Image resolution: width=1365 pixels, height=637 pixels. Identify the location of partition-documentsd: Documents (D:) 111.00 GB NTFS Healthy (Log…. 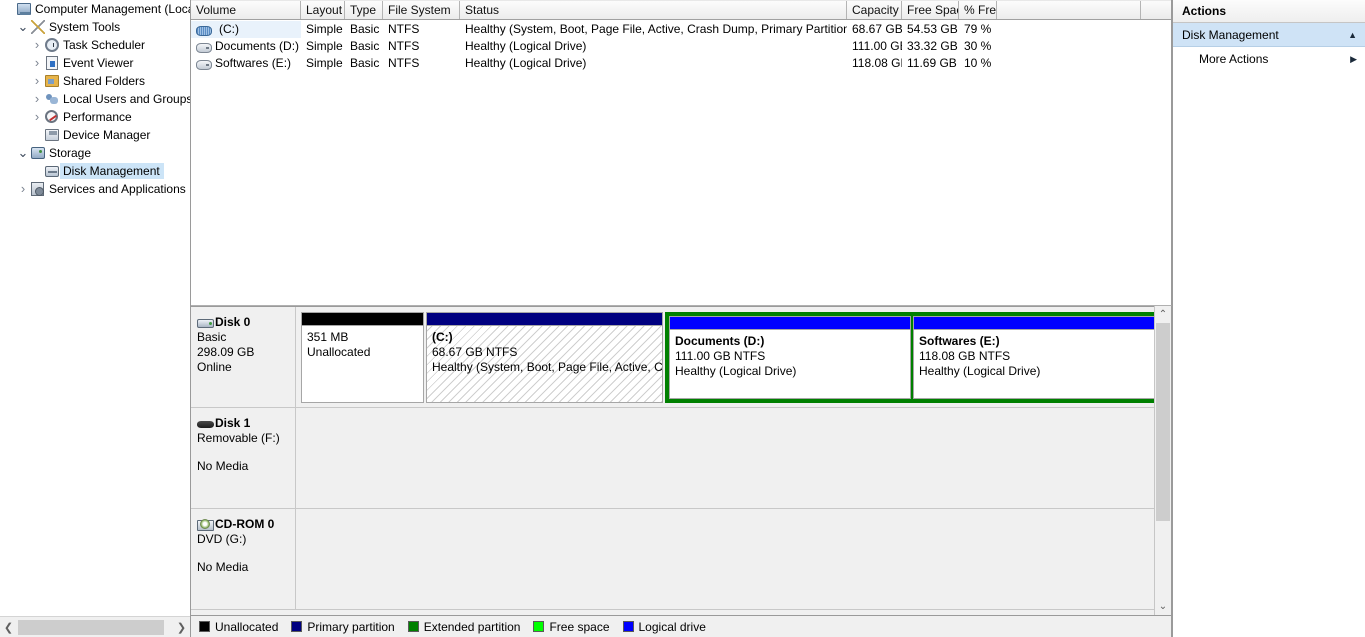
(790, 357).